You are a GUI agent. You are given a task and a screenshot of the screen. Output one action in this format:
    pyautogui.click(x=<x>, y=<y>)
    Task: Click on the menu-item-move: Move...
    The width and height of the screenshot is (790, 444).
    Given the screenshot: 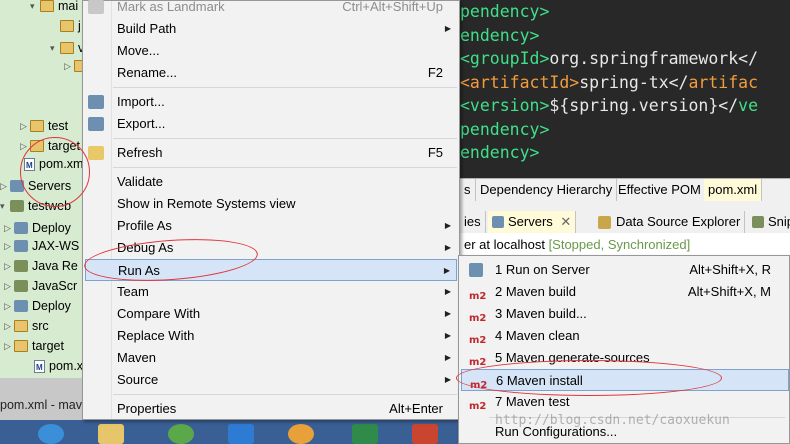 What is the action you would take?
    pyautogui.click(x=271, y=51)
    